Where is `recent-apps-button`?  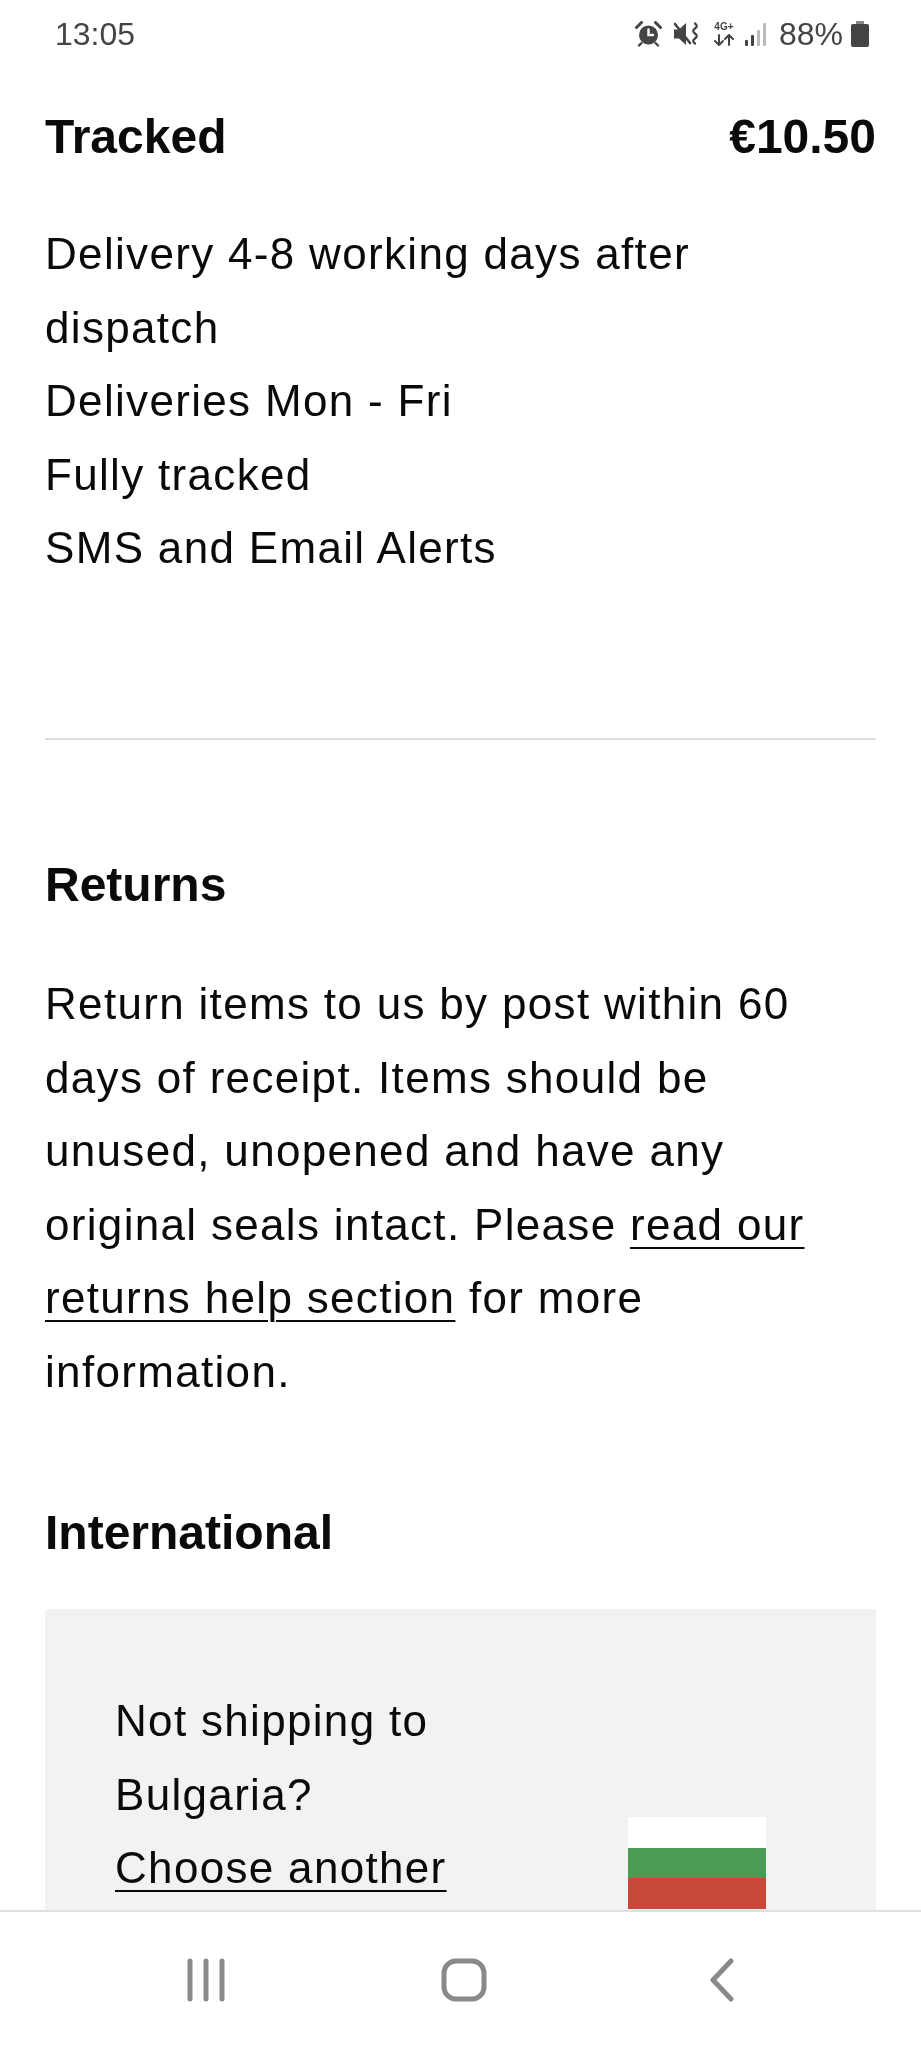
recent-apps-button is located at coordinates (206, 1980).